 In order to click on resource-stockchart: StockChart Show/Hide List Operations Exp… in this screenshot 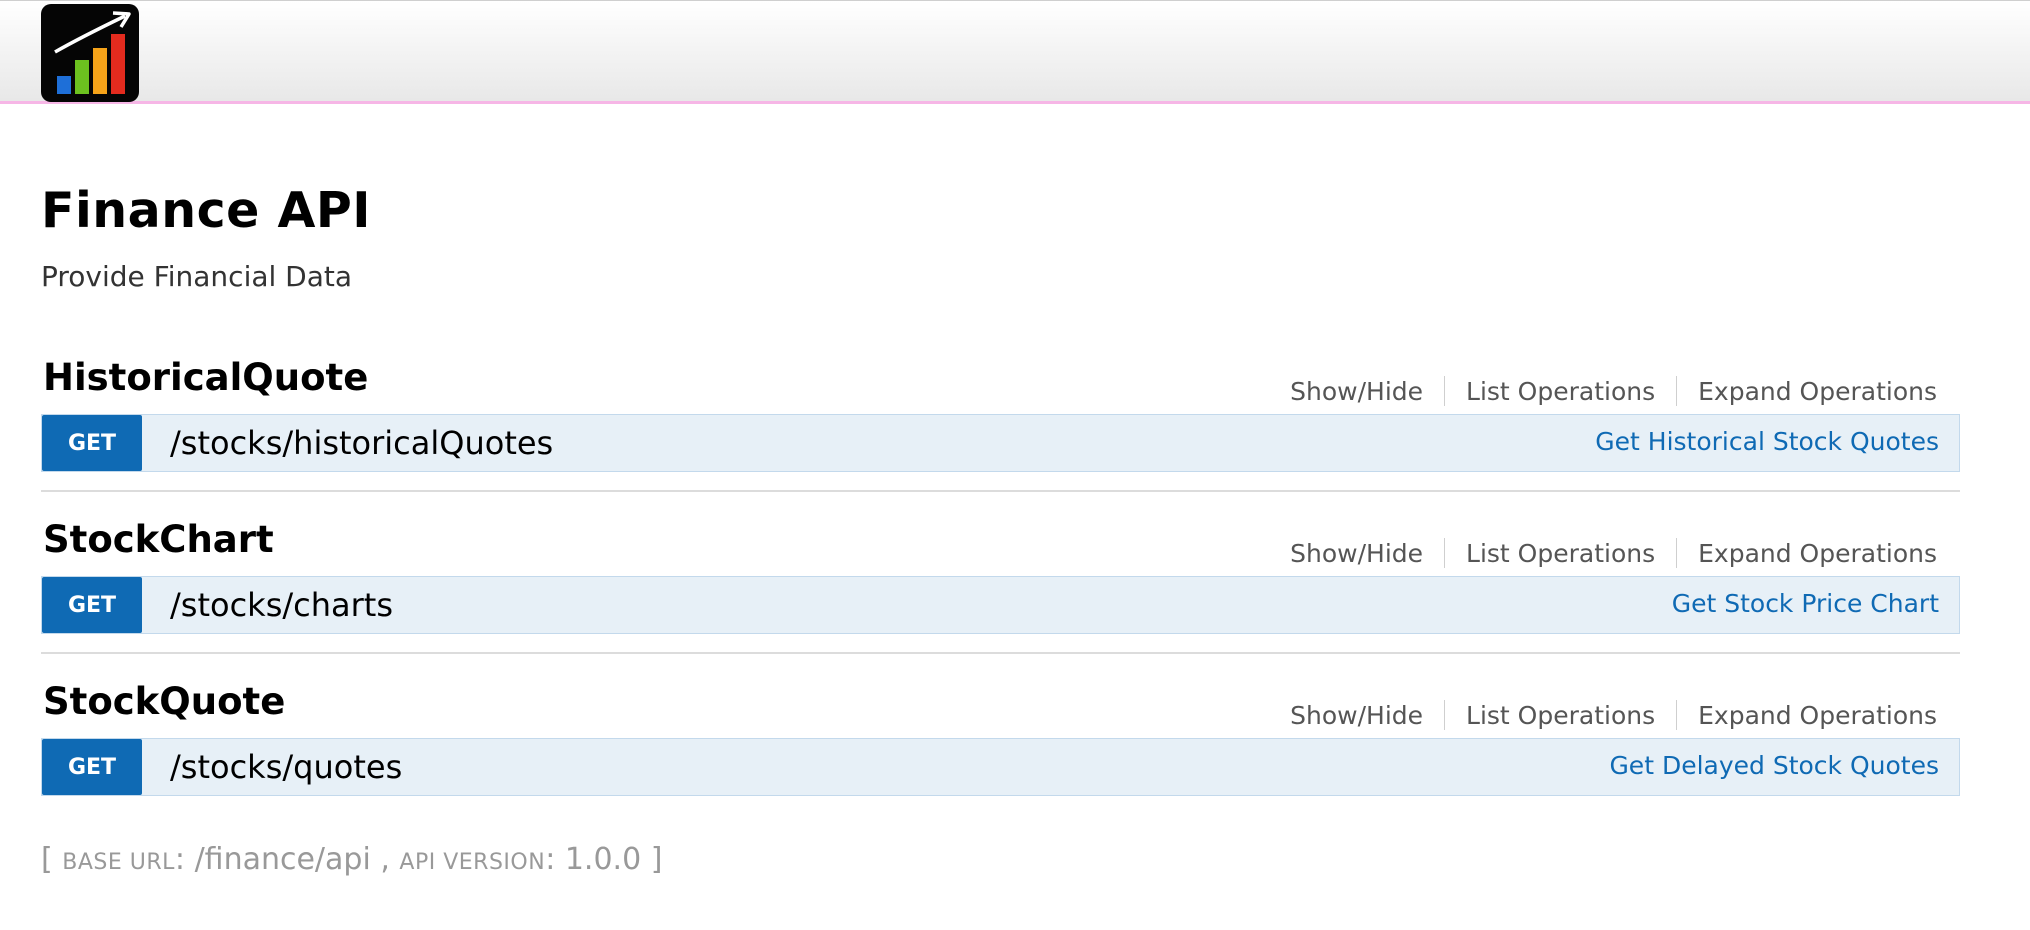, I will do `click(1000, 575)`.